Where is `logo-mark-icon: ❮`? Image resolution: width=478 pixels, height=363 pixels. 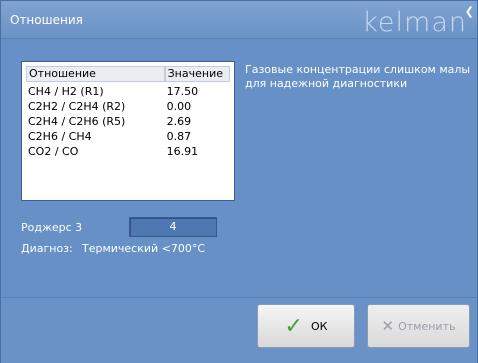
logo-mark-icon: ❮ is located at coordinates (469, 11).